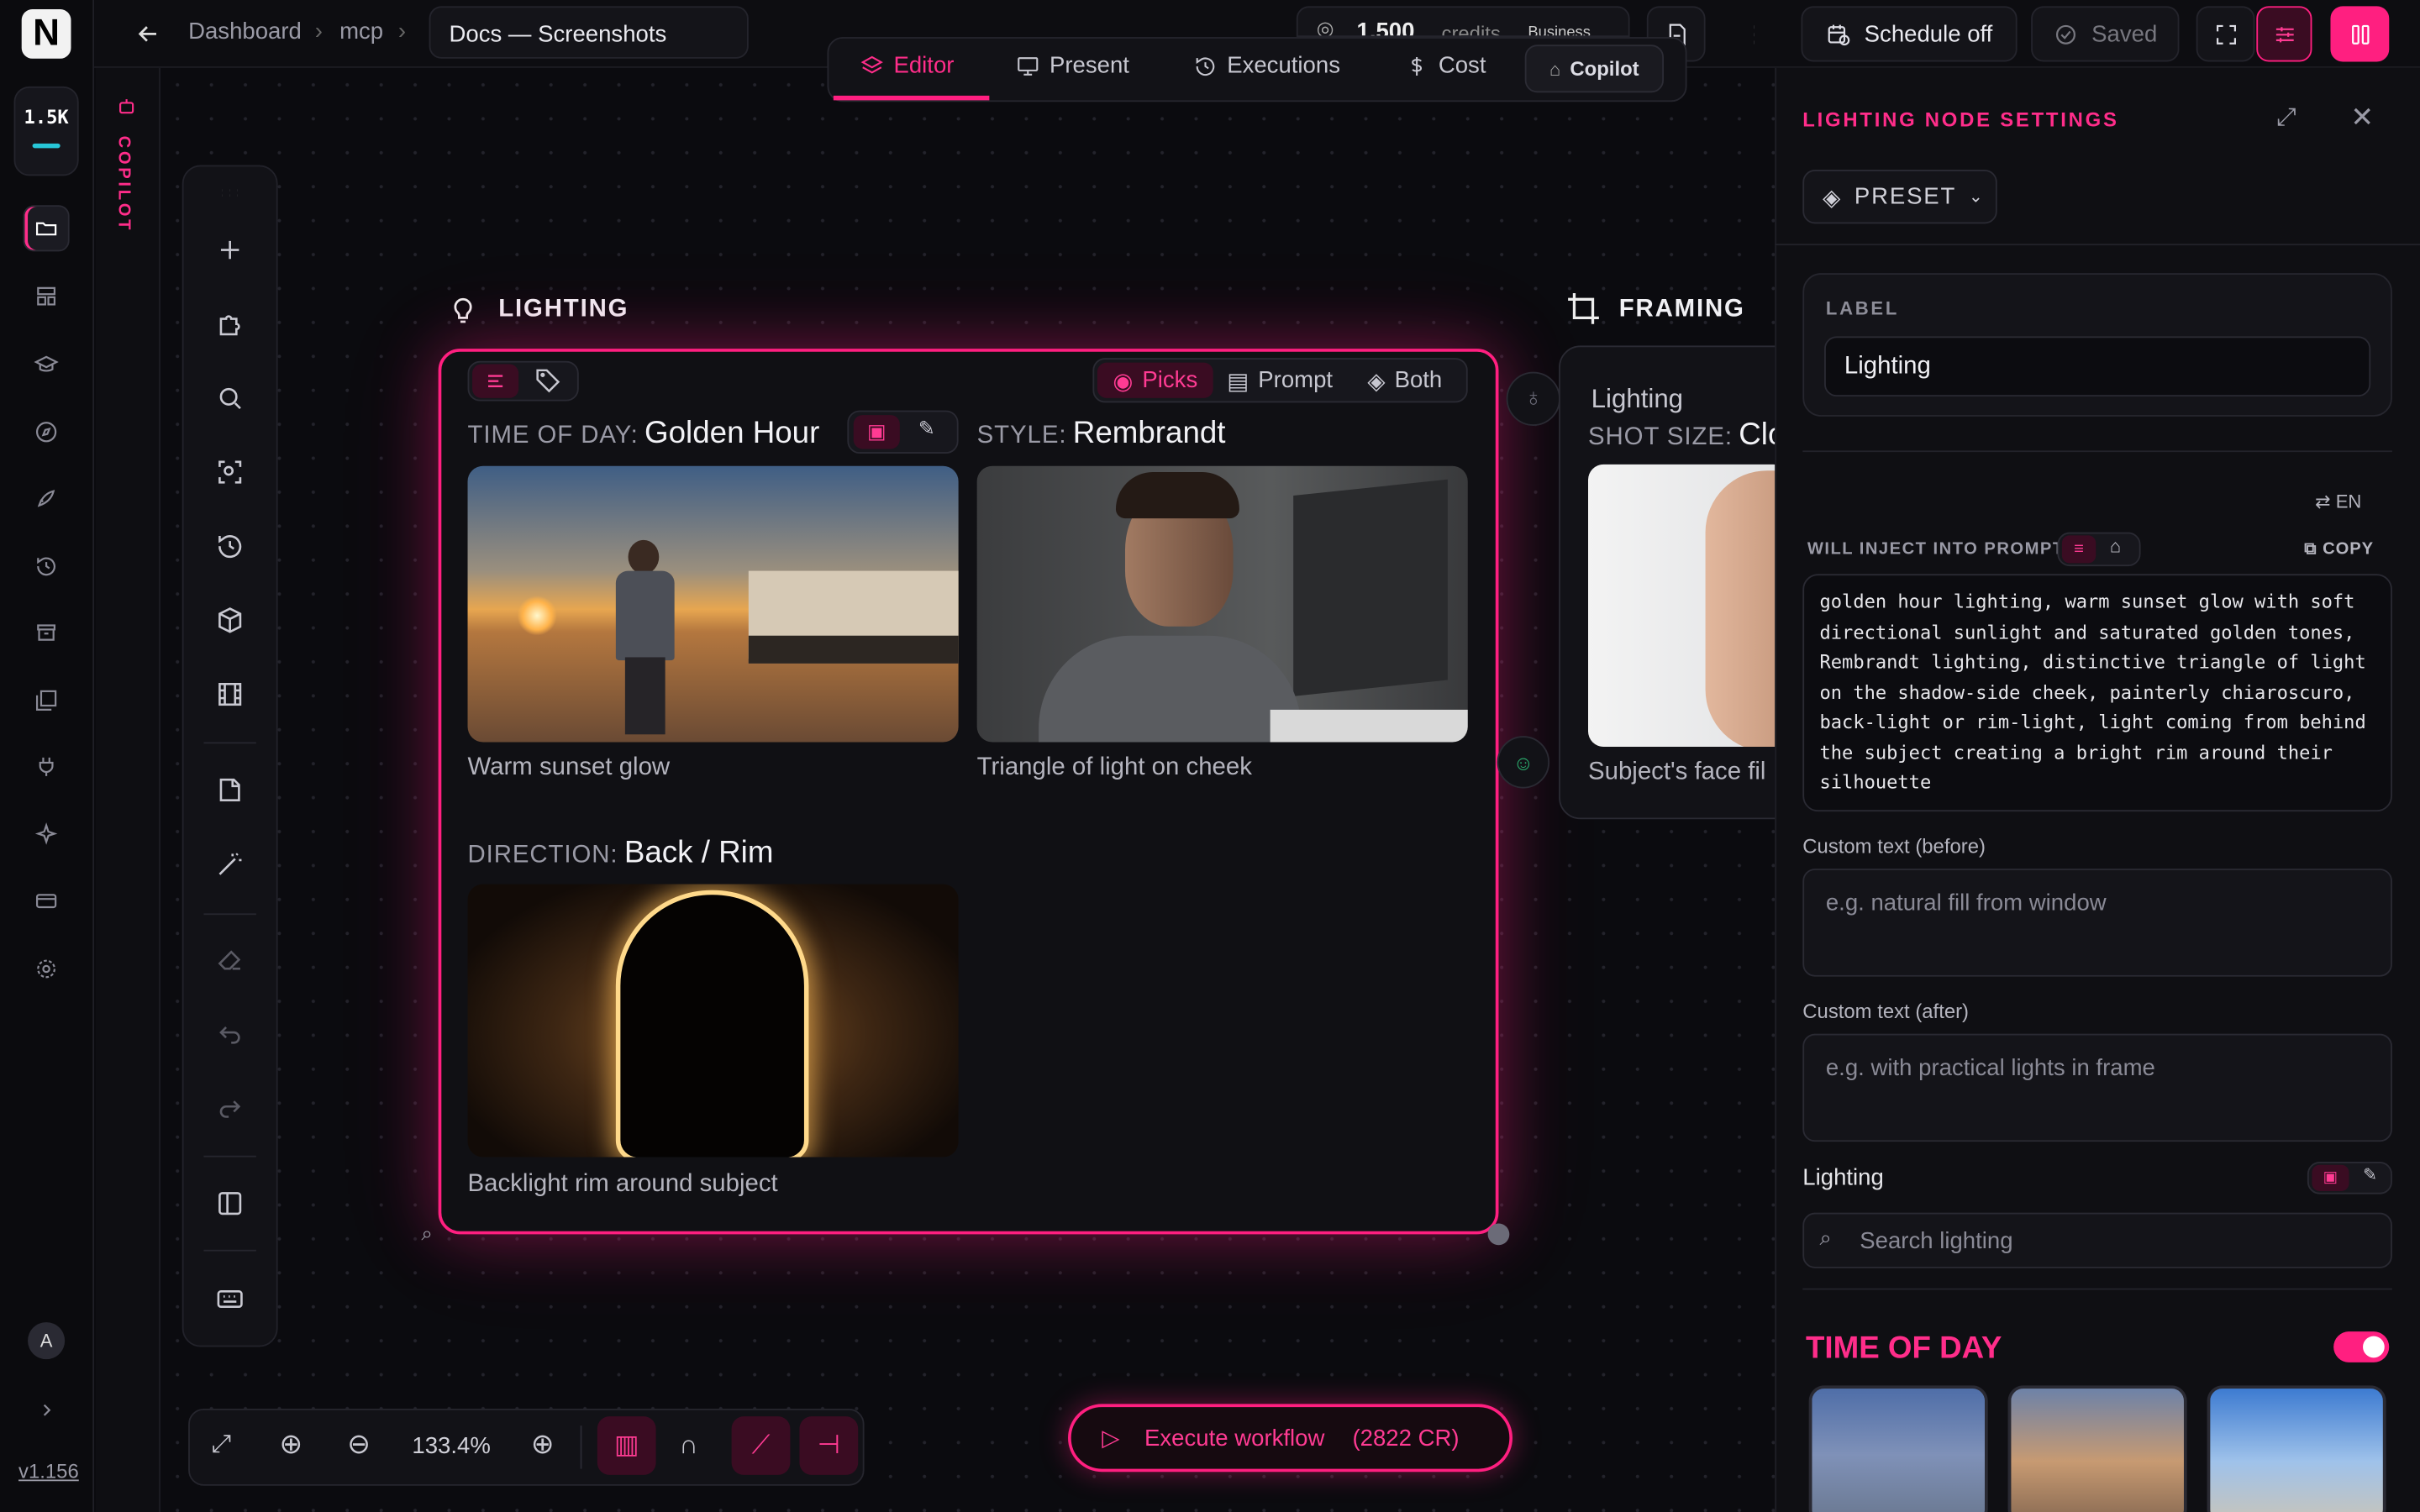 The width and height of the screenshot is (2420, 1512). What do you see at coordinates (1405, 381) in the screenshot?
I see `view-both-button: ◈ Both` at bounding box center [1405, 381].